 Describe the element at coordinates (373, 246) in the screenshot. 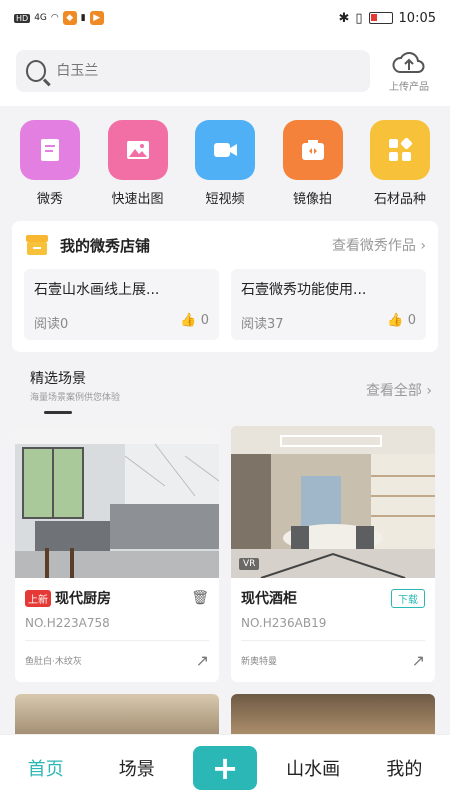

I see `view-works-label: 查看微秀作品` at that location.